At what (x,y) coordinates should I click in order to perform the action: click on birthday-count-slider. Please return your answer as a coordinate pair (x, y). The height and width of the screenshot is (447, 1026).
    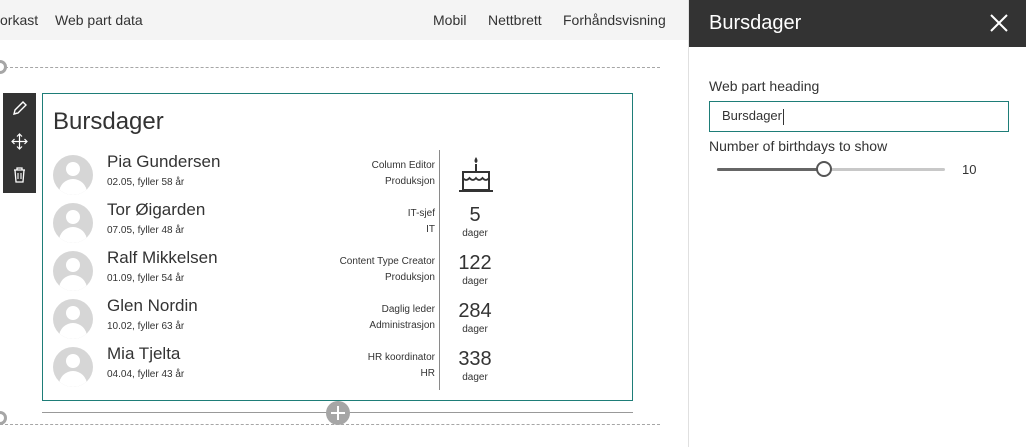
    Looking at the image, I should click on (831, 169).